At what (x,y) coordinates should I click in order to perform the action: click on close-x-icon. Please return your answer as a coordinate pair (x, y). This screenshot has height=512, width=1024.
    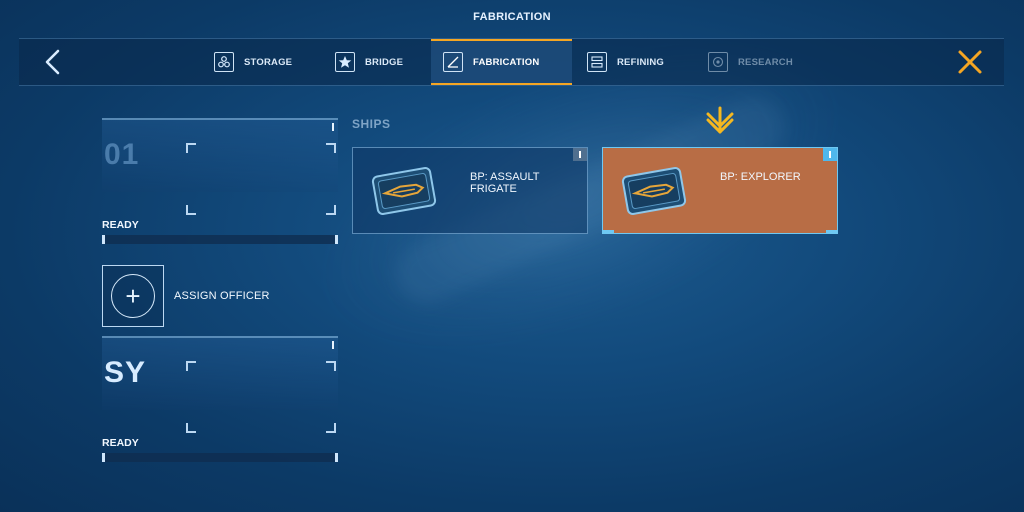
    Looking at the image, I should click on (970, 62).